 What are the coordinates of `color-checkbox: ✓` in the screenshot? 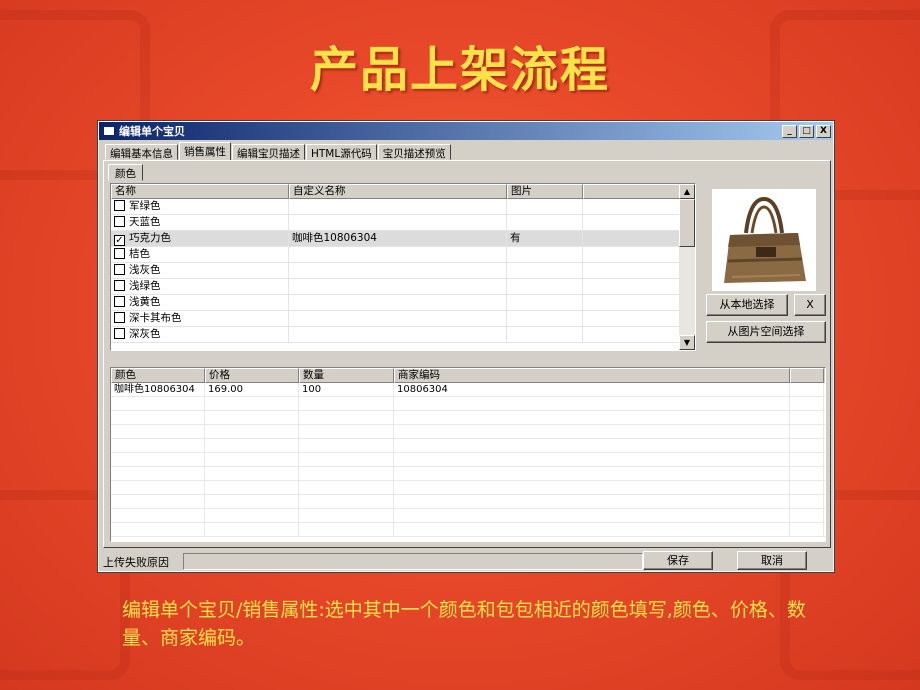 It's located at (119, 240).